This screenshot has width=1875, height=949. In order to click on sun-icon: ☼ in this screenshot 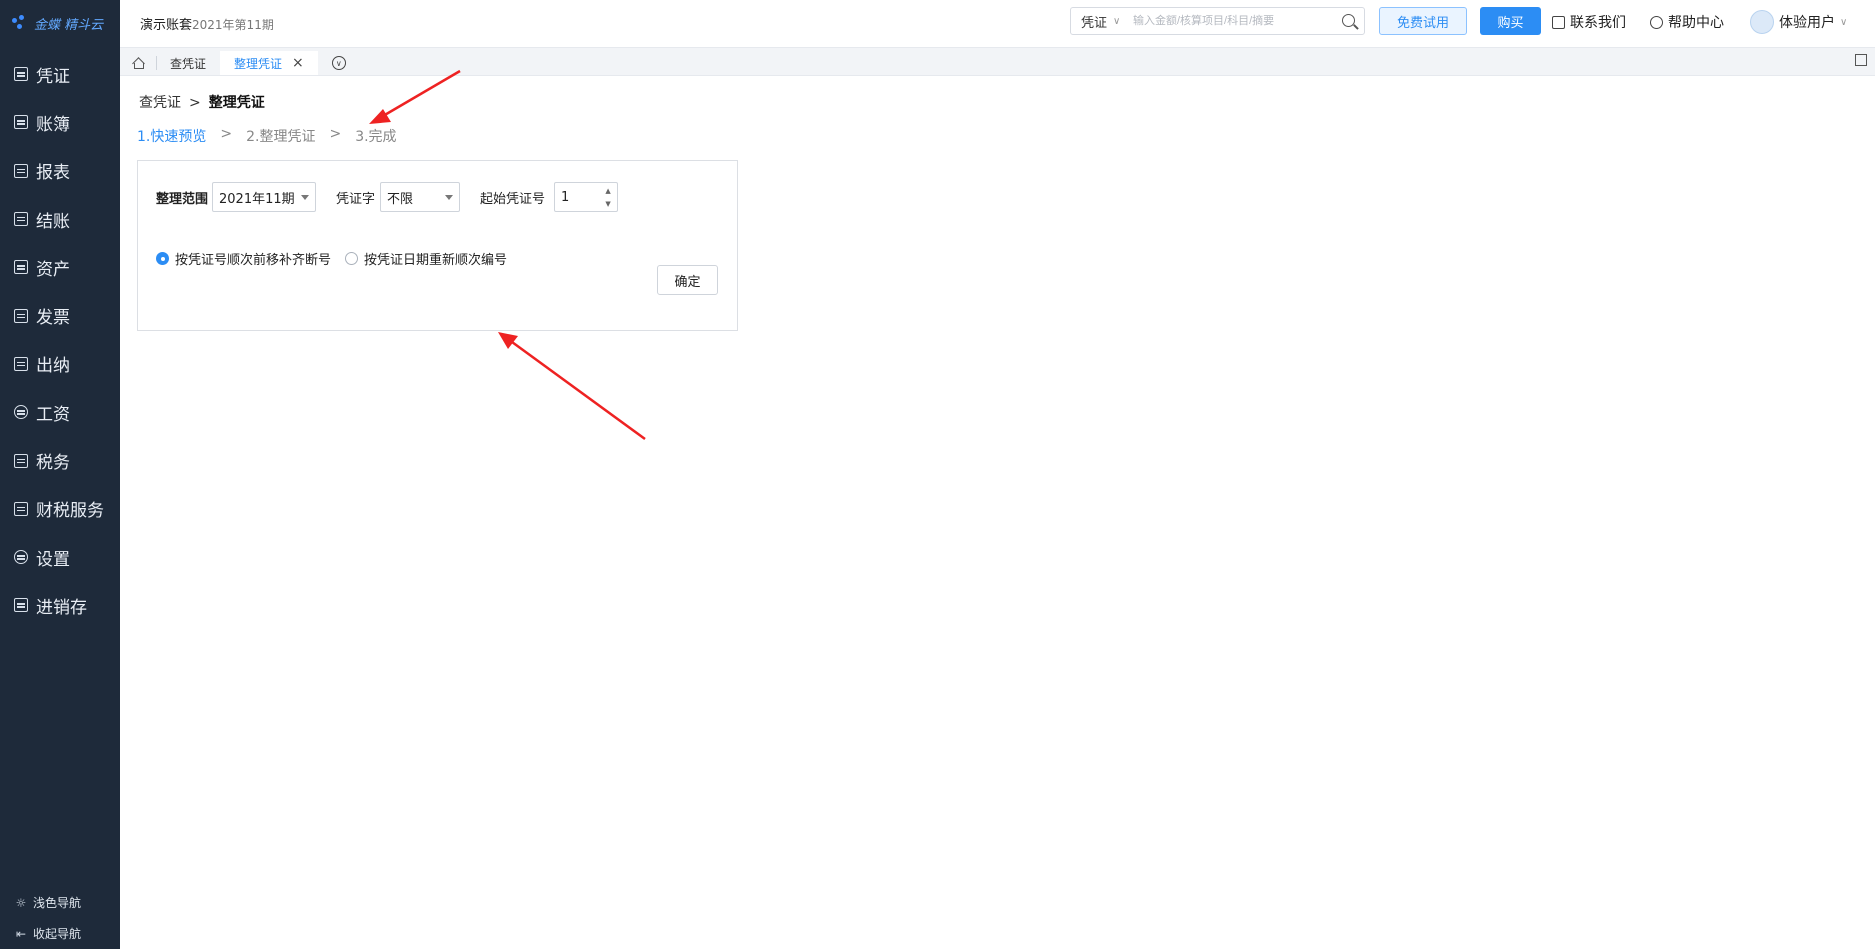, I will do `click(21, 902)`.